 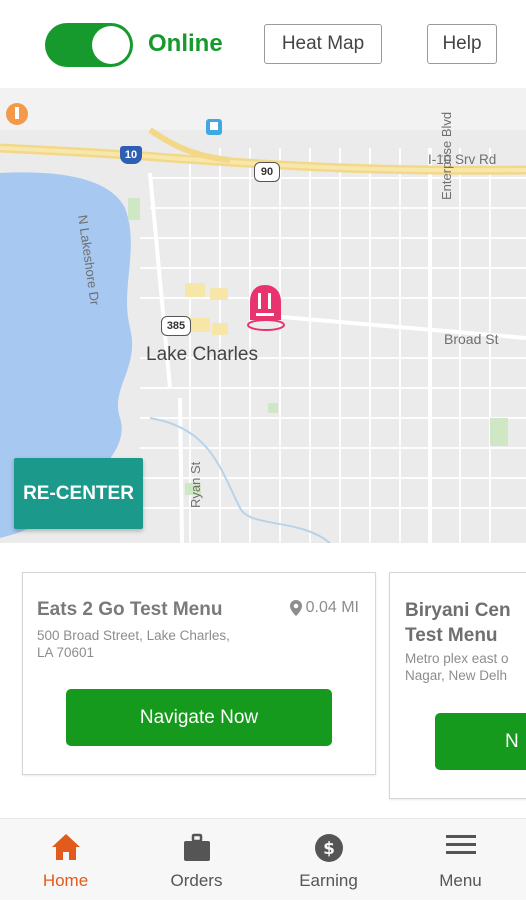 I want to click on address-line-2: LA 70601, so click(x=66, y=652).